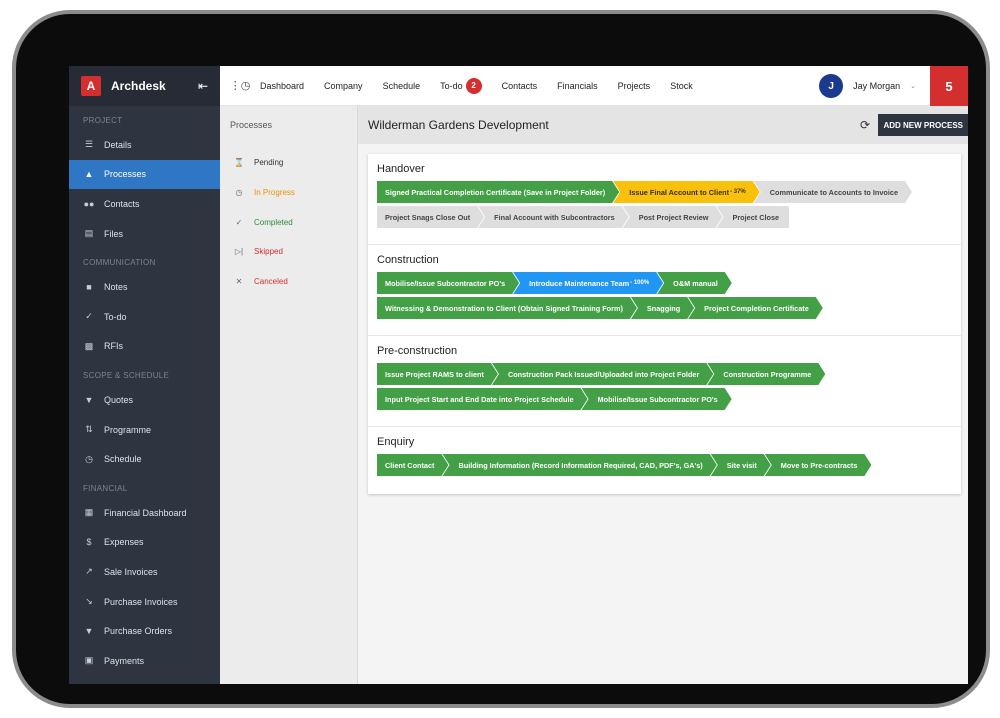 The height and width of the screenshot is (718, 1000). What do you see at coordinates (144, 347) in the screenshot?
I see `sidebar-item-rfis: ▩ RFIs` at bounding box center [144, 347].